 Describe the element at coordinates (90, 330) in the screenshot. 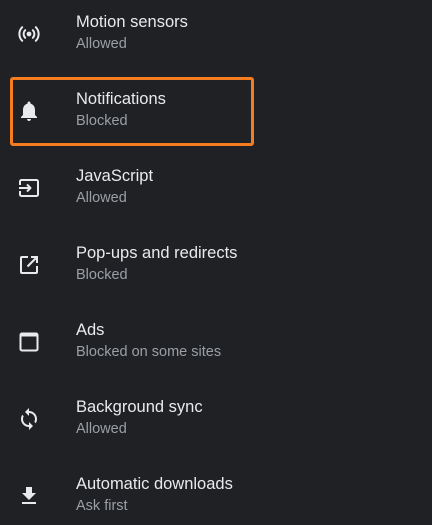

I see `setting-title: Ads` at that location.